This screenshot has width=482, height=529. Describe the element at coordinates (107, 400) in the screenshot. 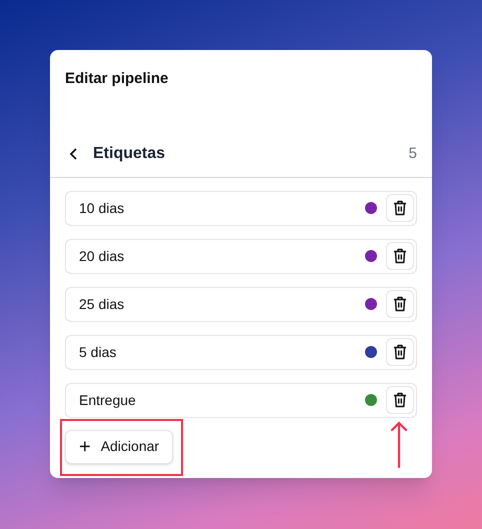

I see `tag-label: Entregue` at that location.